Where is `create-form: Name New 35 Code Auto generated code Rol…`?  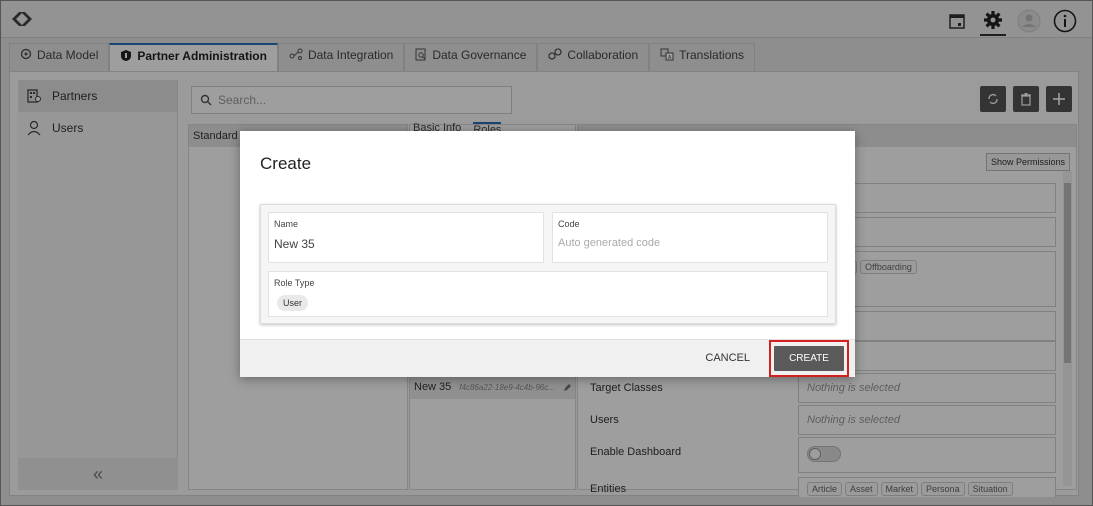
create-form: Name New 35 Code Auto generated code Rol… is located at coordinates (548, 264).